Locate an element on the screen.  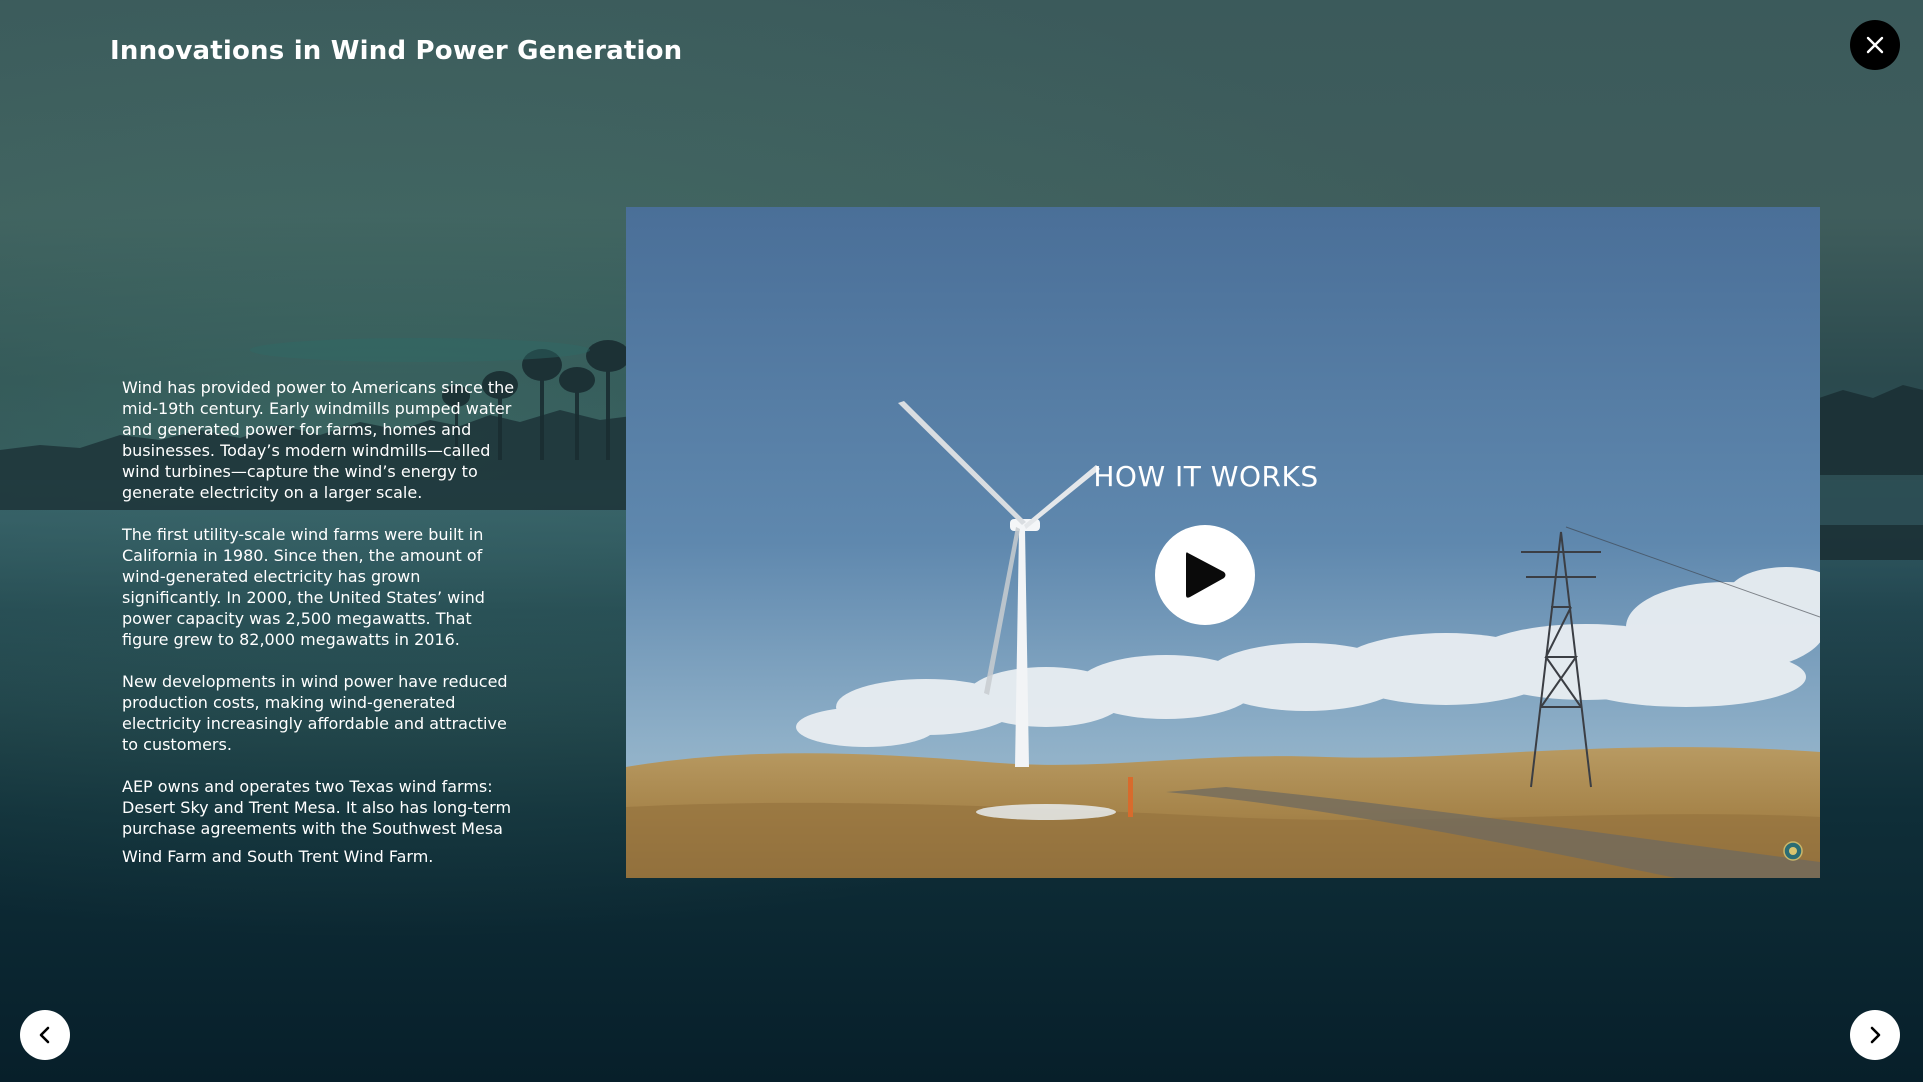
play-icon is located at coordinates (1206, 575).